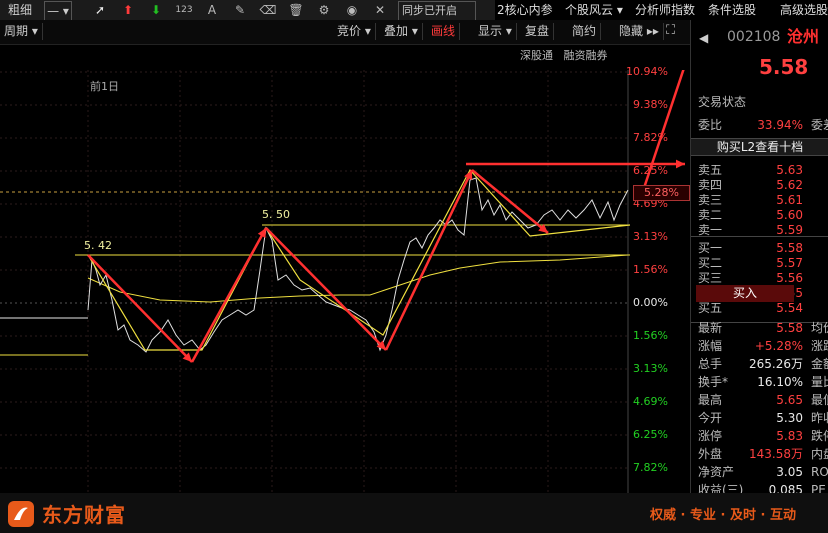 The image size is (828, 533). What do you see at coordinates (536, 55) in the screenshot?
I see `hk-connect-tag: 深股通` at bounding box center [536, 55].